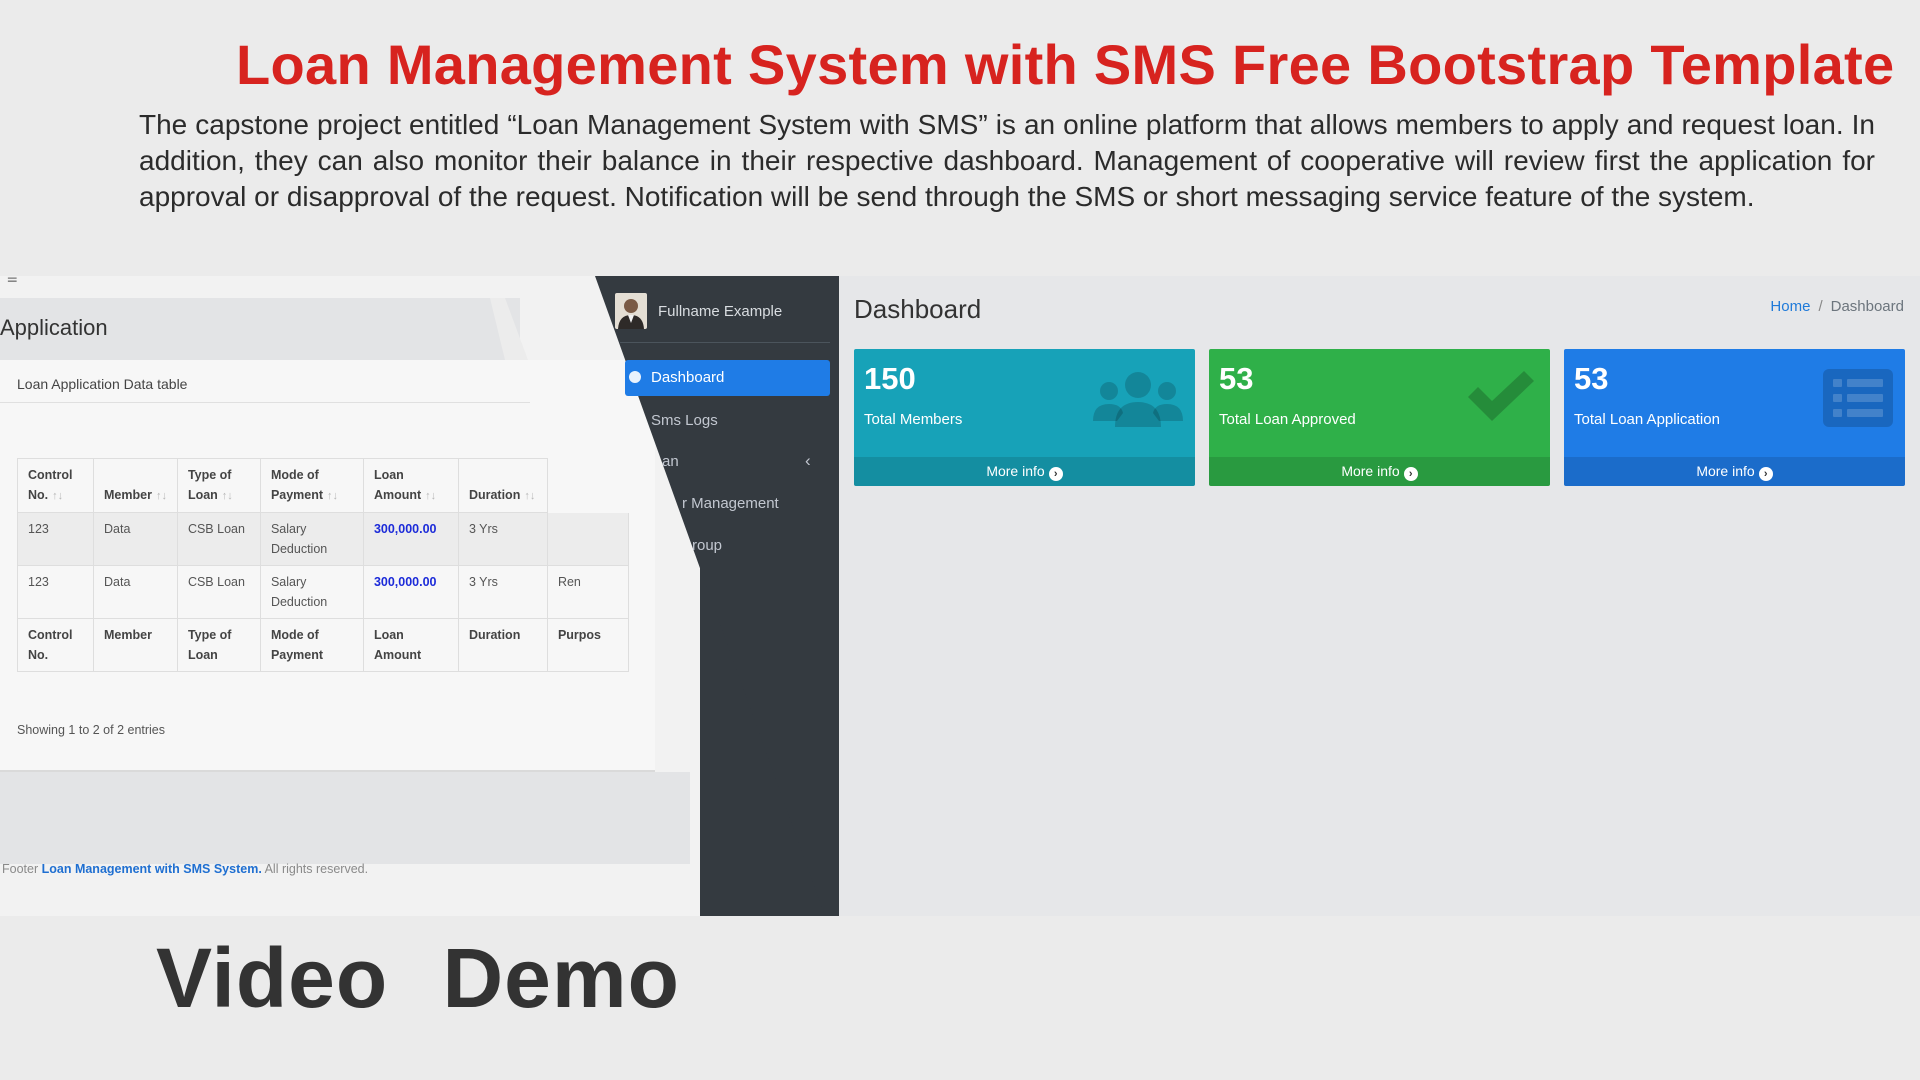 Image resolution: width=1920 pixels, height=1080 pixels. What do you see at coordinates (218, 645) in the screenshot?
I see `footer-type-of-loan: Type of Loan` at bounding box center [218, 645].